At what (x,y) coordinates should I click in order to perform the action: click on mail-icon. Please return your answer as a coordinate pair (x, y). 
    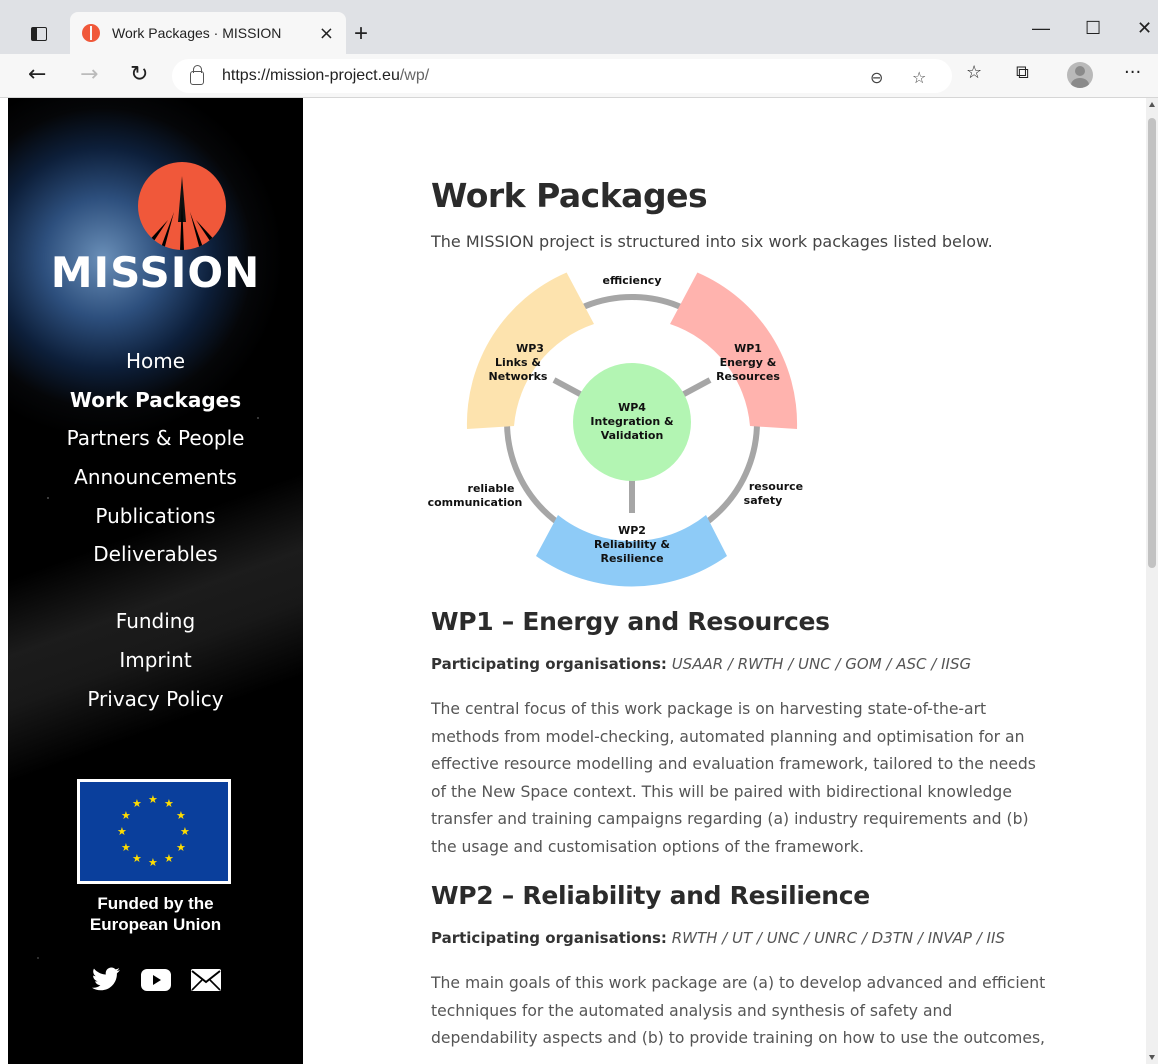
    Looking at the image, I should click on (205, 980).